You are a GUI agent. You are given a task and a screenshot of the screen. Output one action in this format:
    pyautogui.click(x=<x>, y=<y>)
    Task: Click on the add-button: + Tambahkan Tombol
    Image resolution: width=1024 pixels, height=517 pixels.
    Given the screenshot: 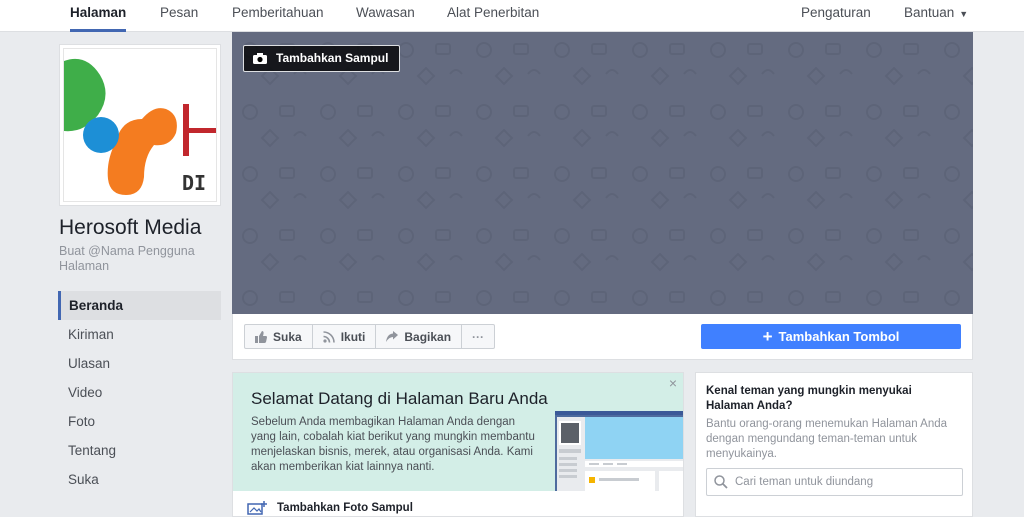 What is the action you would take?
    pyautogui.click(x=831, y=336)
    